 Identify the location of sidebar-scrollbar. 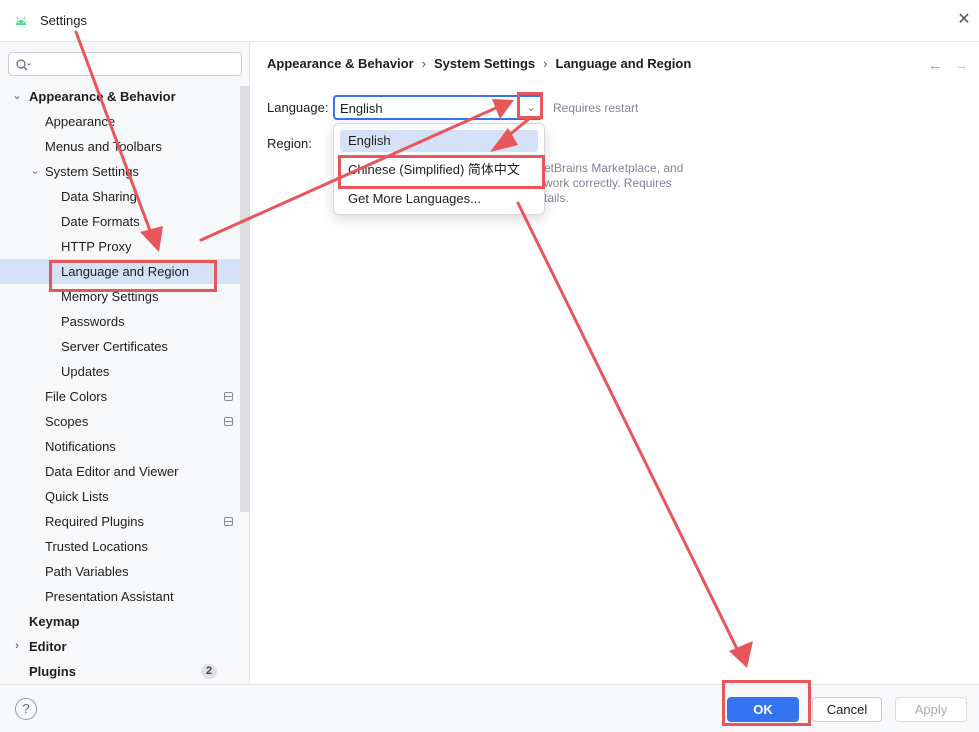
(245, 299).